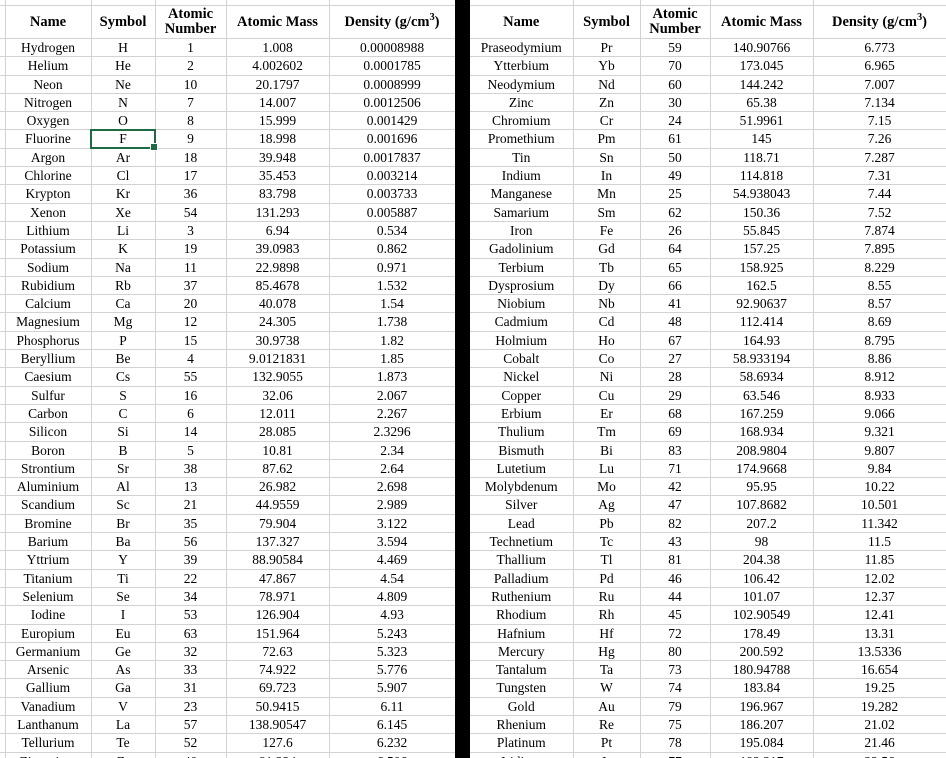  I want to click on cell-atomic-number: 71, so click(675, 469).